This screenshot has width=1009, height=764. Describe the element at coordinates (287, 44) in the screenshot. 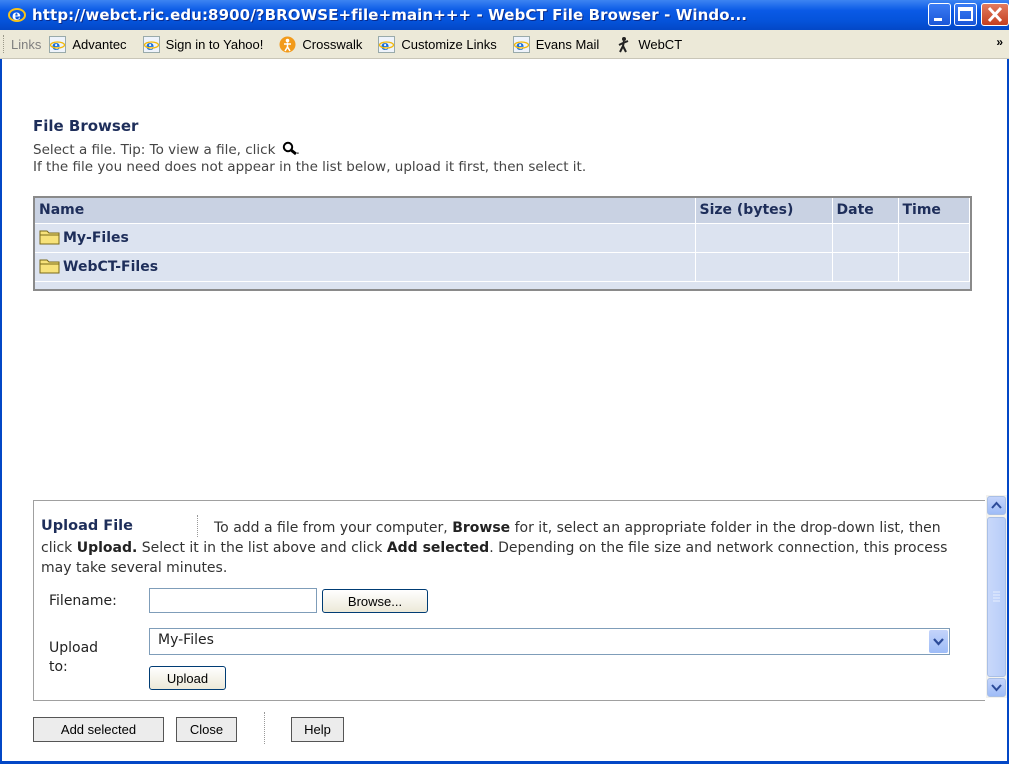

I see `crosswalk-icon` at that location.